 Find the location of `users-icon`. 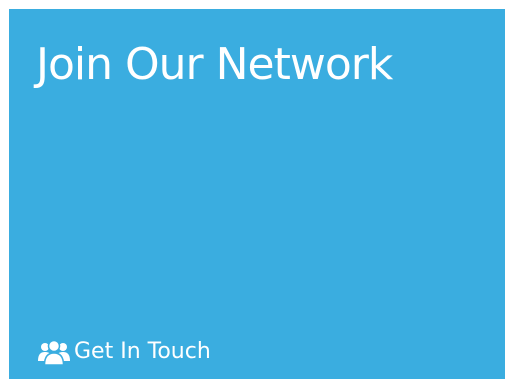

users-icon is located at coordinates (54, 352).